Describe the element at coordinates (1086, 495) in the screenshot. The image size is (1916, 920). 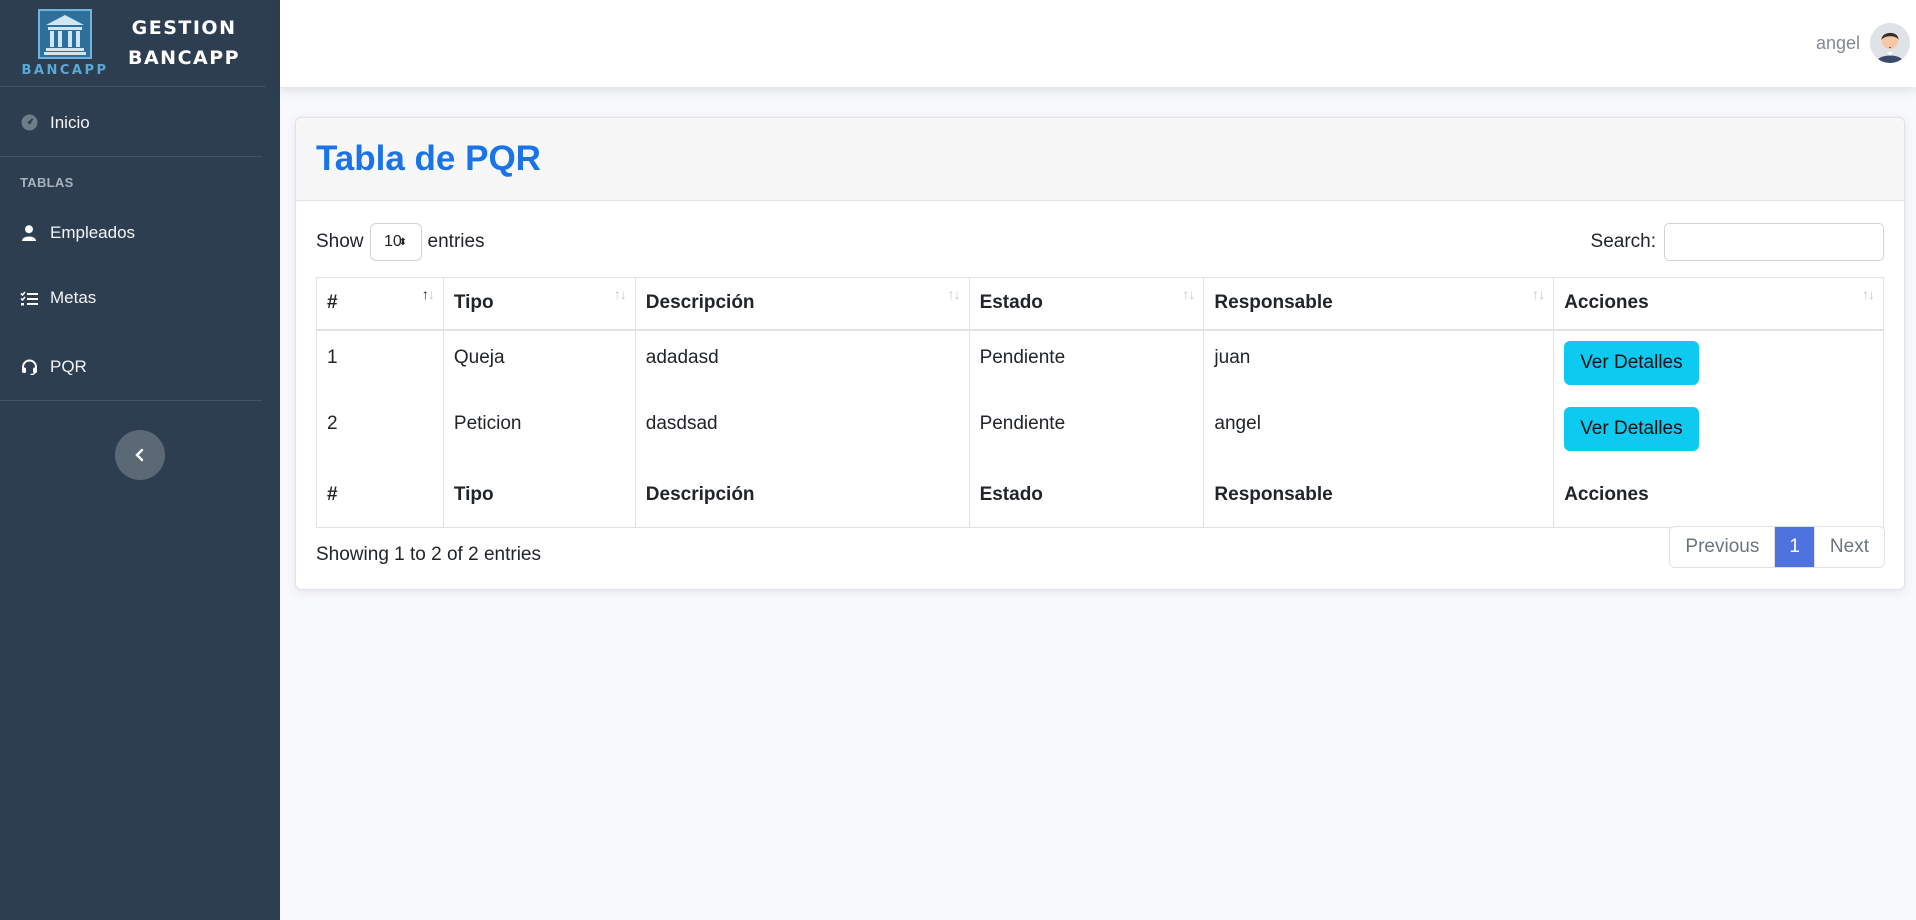
I see `footer-header-estado: Estado` at that location.